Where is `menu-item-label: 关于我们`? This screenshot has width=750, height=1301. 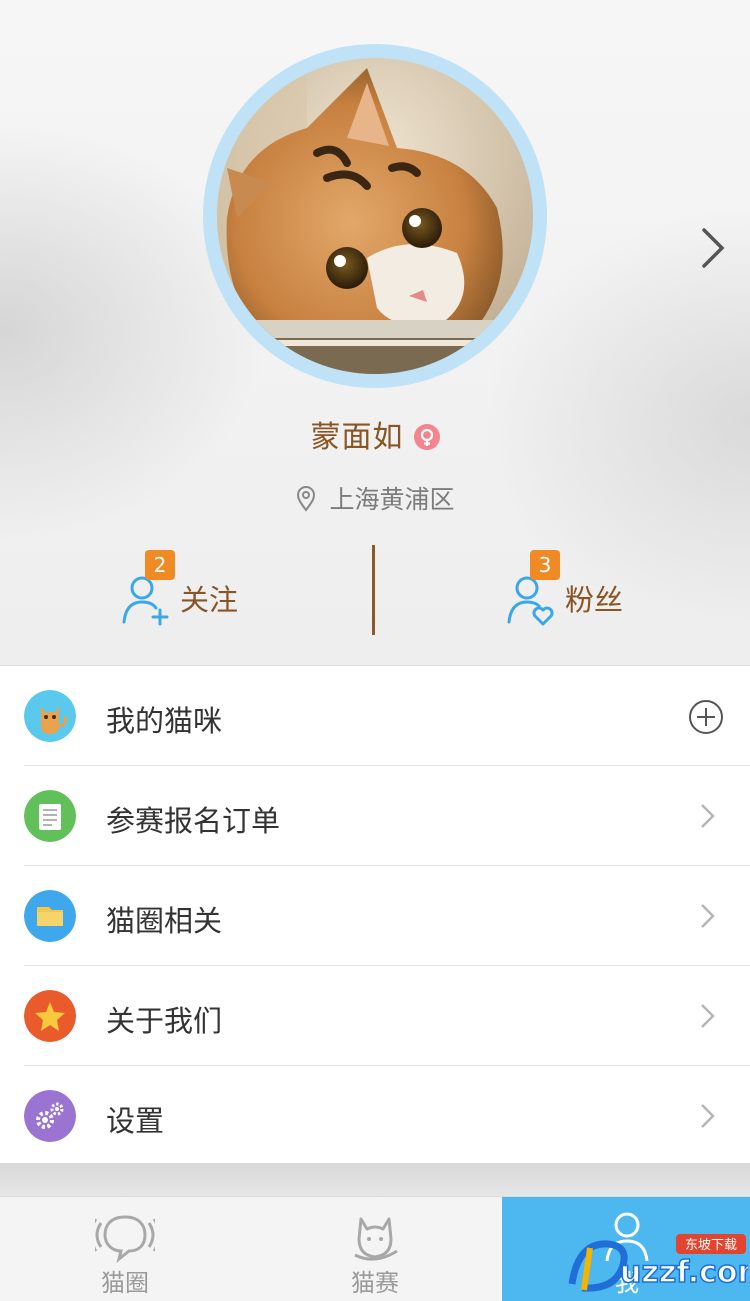 menu-item-label: 关于我们 is located at coordinates (164, 1021).